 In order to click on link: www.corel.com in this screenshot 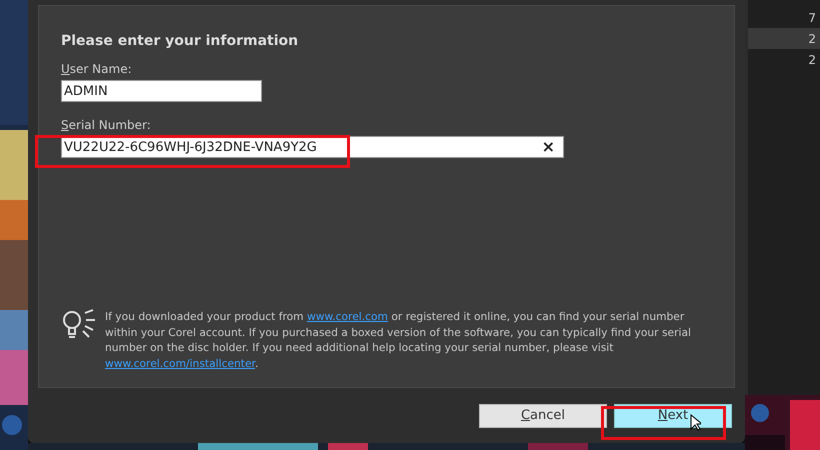, I will do `click(347, 316)`.